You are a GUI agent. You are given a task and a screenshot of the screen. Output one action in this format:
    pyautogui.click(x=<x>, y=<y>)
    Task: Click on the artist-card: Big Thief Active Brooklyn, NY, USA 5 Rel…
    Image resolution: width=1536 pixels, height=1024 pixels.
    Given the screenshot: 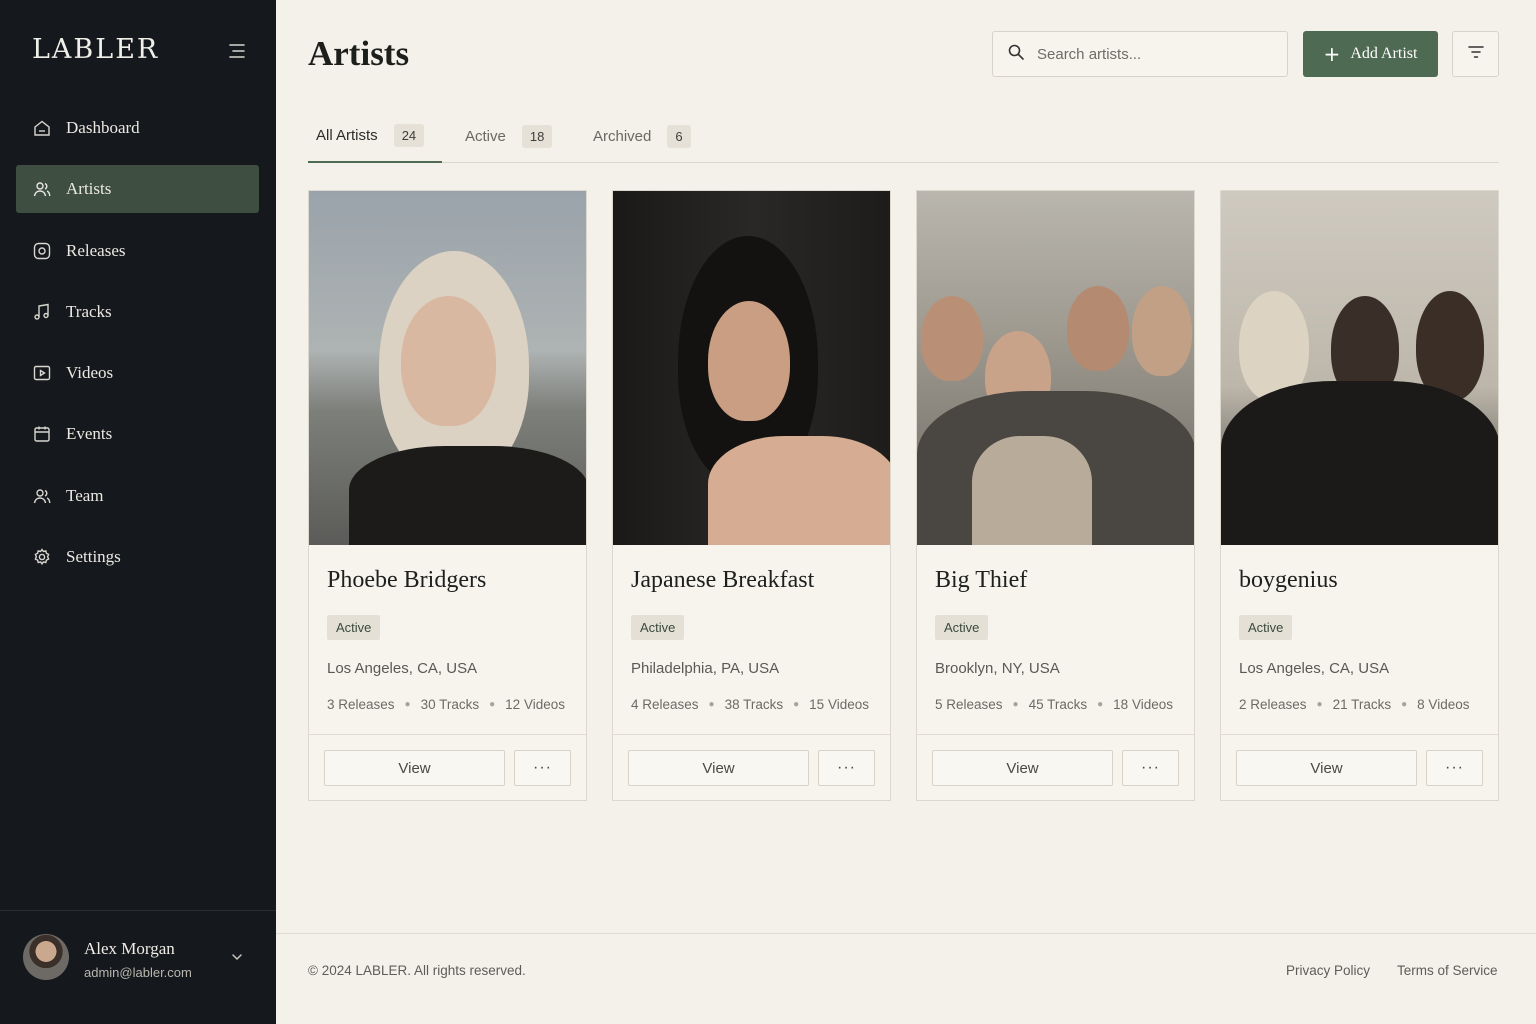 What is the action you would take?
    pyautogui.click(x=1055, y=495)
    